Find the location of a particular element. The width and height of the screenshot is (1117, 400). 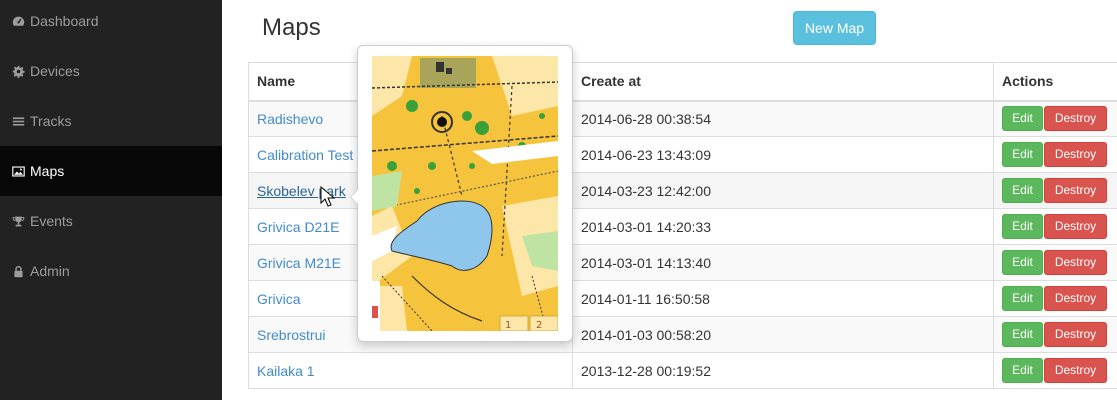

created-cell: 2014-01-03 00:58:20 is located at coordinates (783, 334).